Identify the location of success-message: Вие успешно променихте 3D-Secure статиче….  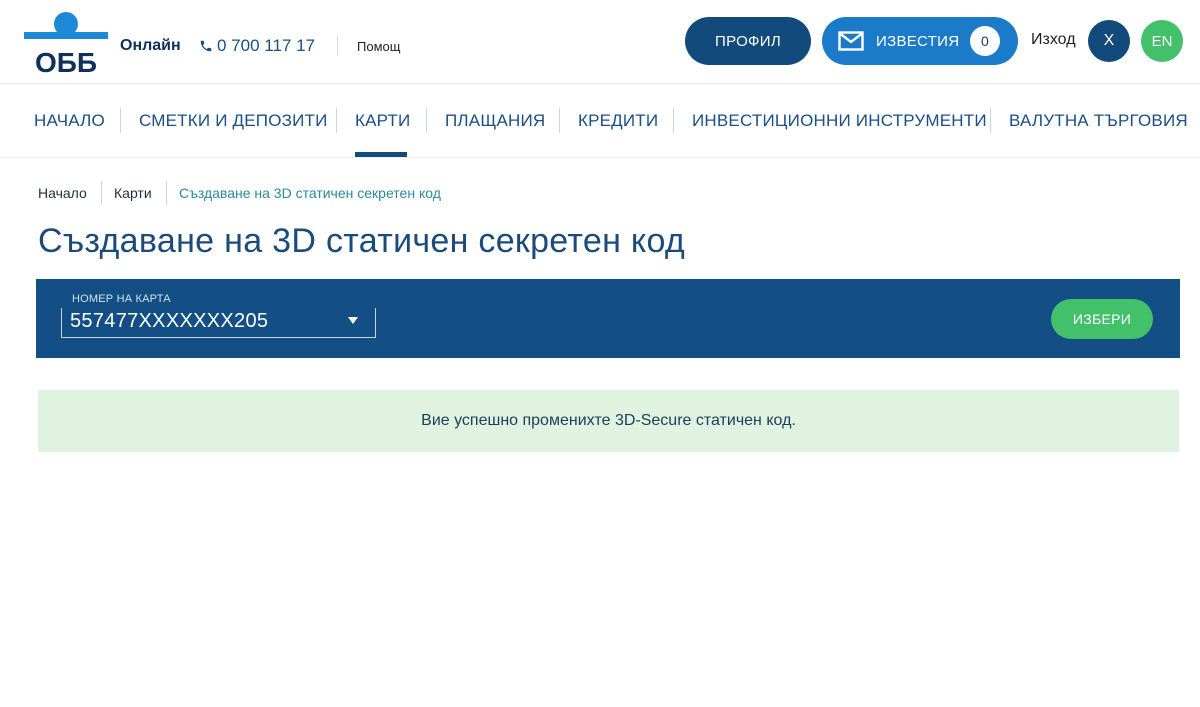
(608, 421).